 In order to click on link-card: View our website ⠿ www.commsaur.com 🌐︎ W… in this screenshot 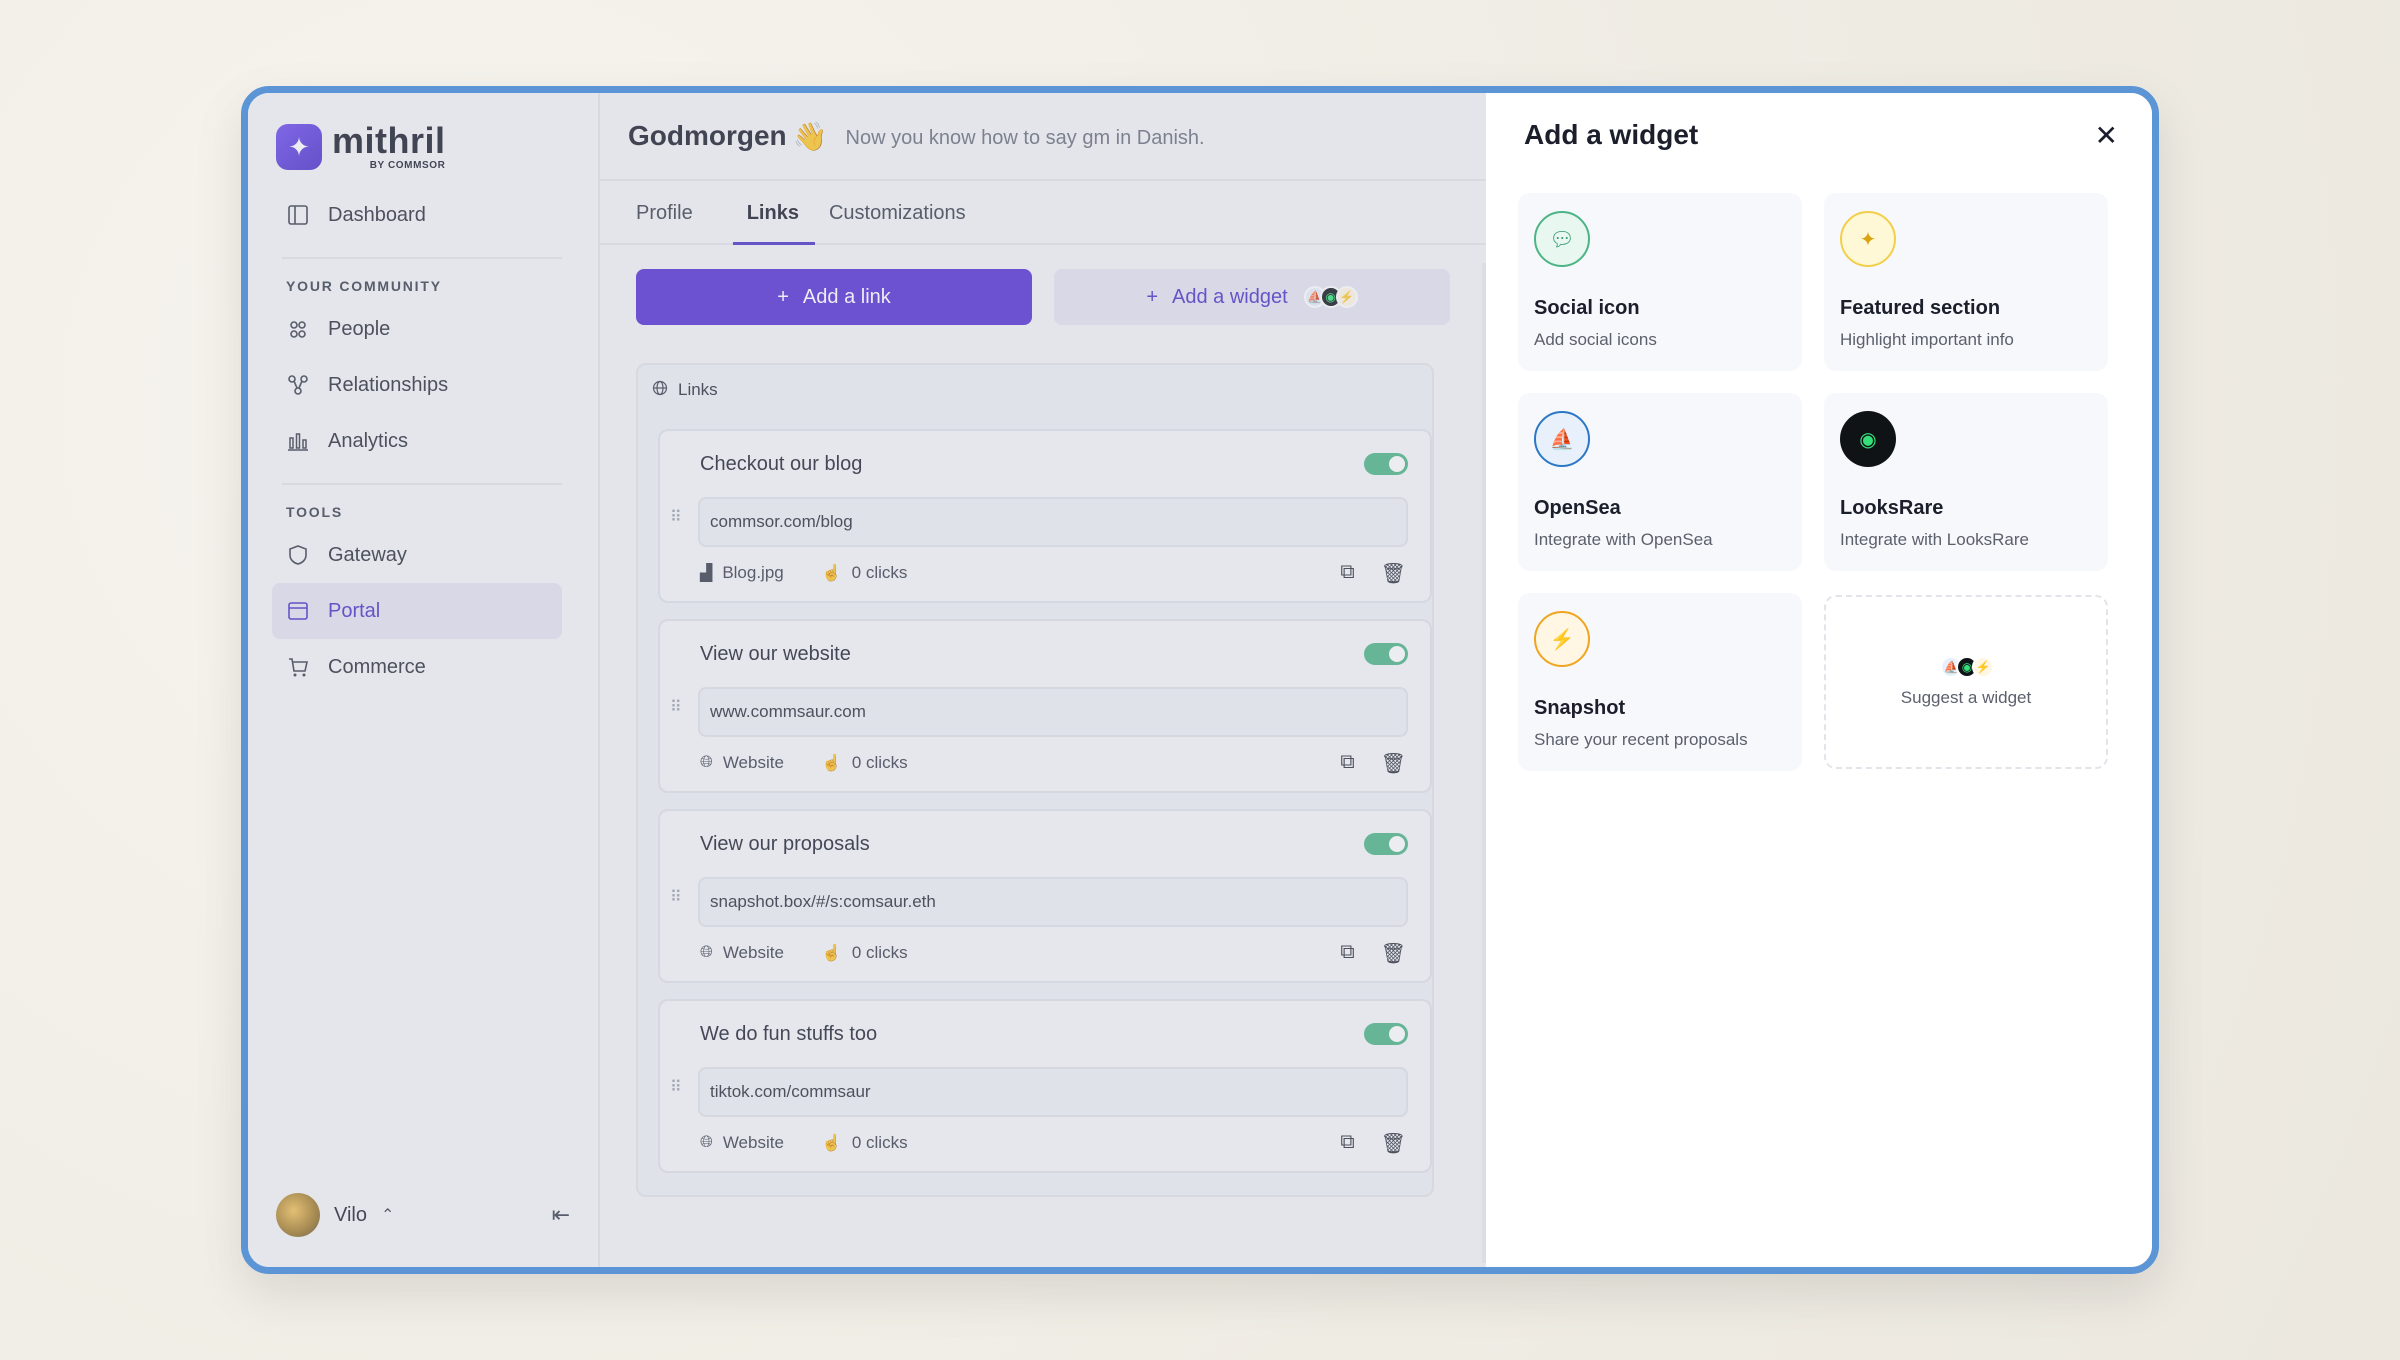, I will do `click(1045, 706)`.